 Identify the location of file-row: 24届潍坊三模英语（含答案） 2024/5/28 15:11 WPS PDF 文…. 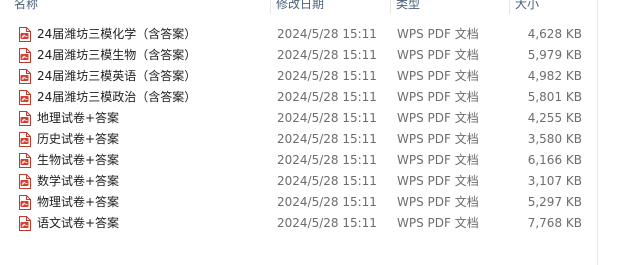
(300, 76).